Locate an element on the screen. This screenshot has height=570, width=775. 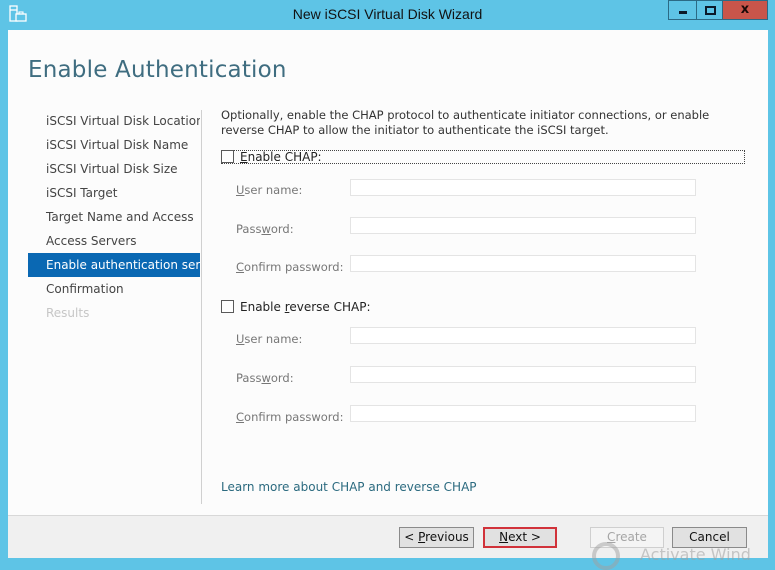
learn-more-chap-link: Learn more about CHAP and reverse CHAP is located at coordinates (349, 487).